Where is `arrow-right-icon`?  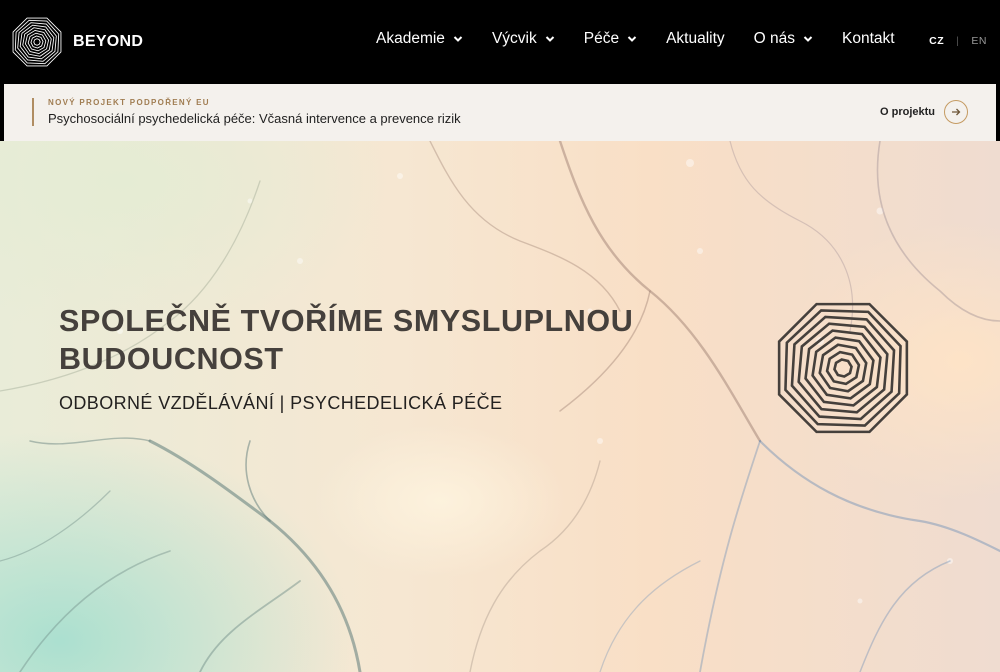
arrow-right-icon is located at coordinates (956, 112).